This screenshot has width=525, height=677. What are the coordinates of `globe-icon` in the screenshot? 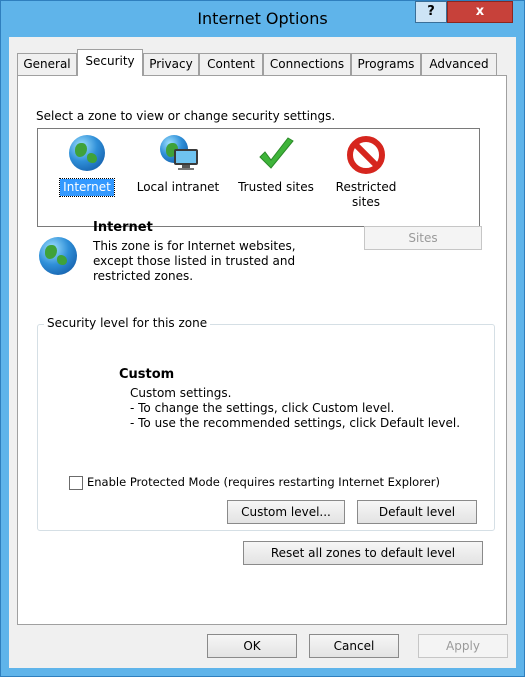 It's located at (87, 155).